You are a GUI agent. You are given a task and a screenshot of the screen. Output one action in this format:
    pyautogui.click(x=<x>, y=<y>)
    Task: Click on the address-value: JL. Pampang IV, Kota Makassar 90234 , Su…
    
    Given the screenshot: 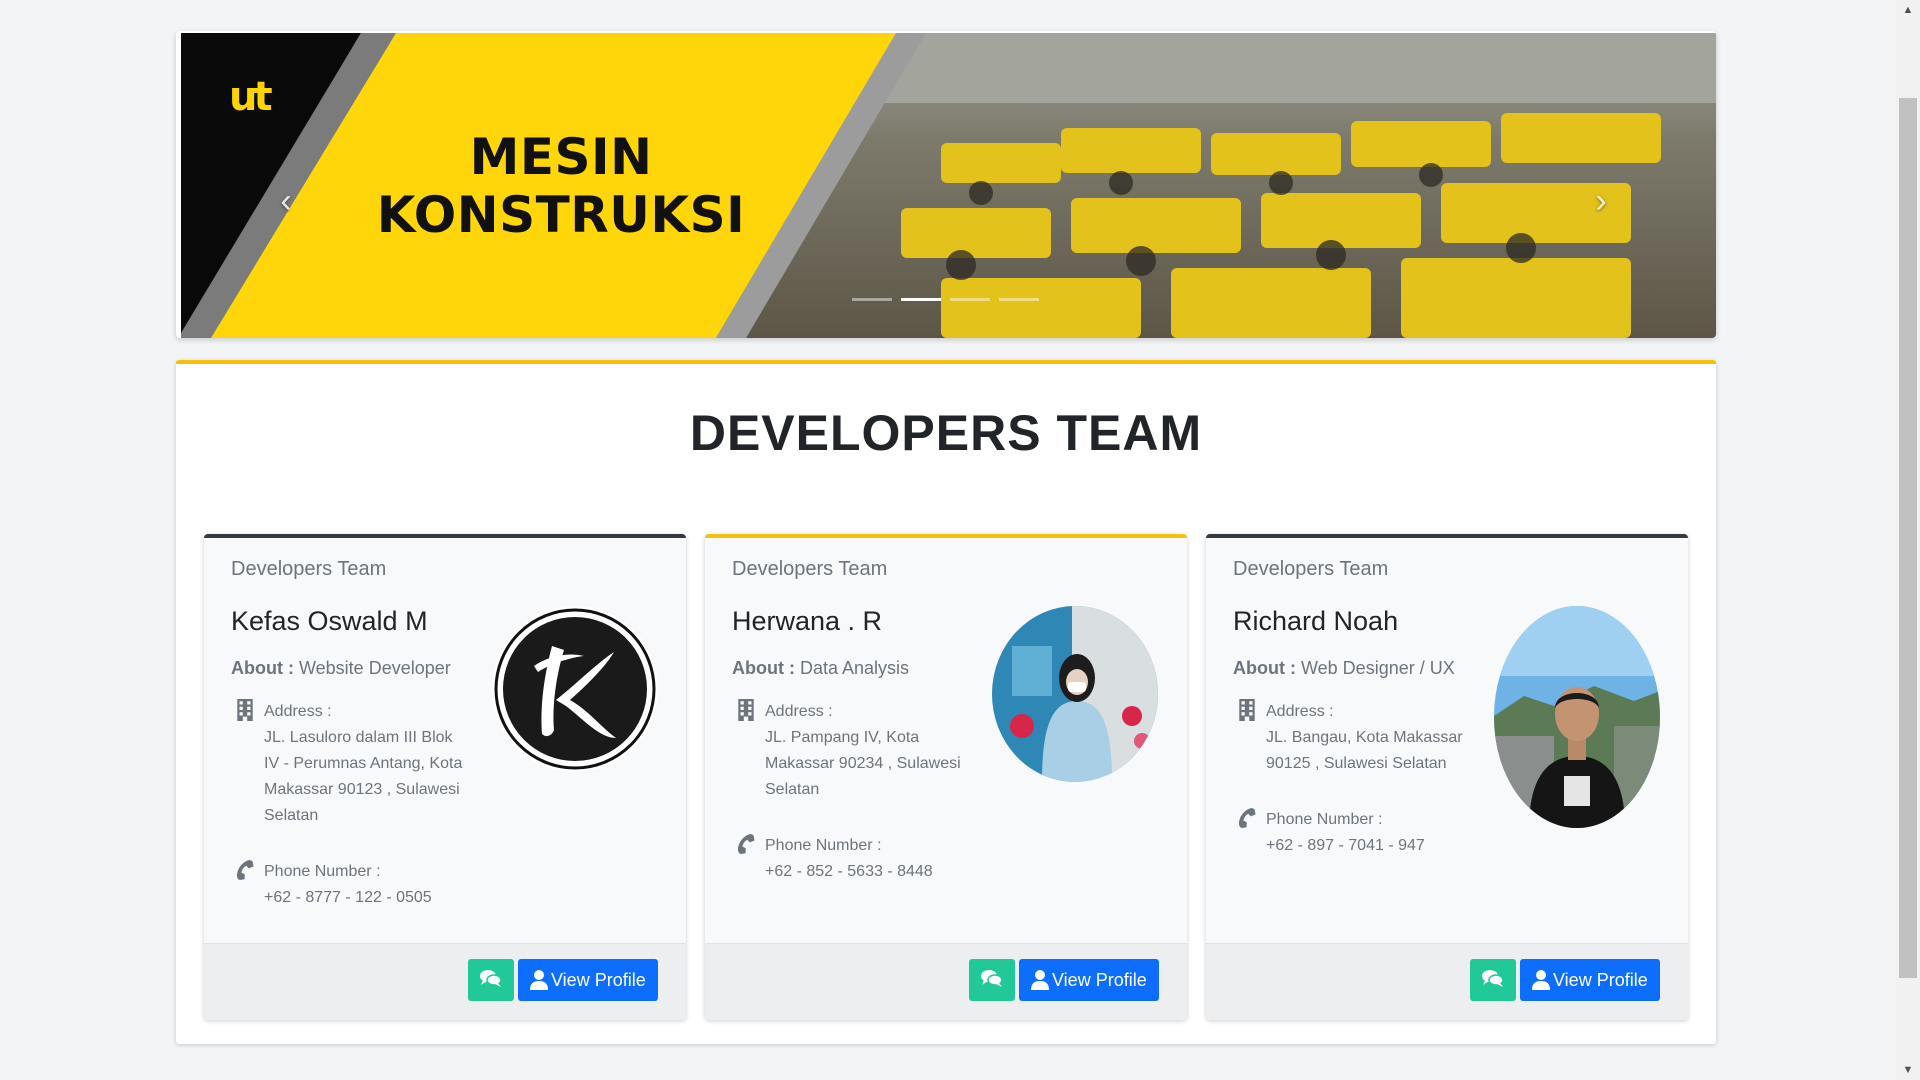 What is the action you would take?
    pyautogui.click(x=863, y=763)
    